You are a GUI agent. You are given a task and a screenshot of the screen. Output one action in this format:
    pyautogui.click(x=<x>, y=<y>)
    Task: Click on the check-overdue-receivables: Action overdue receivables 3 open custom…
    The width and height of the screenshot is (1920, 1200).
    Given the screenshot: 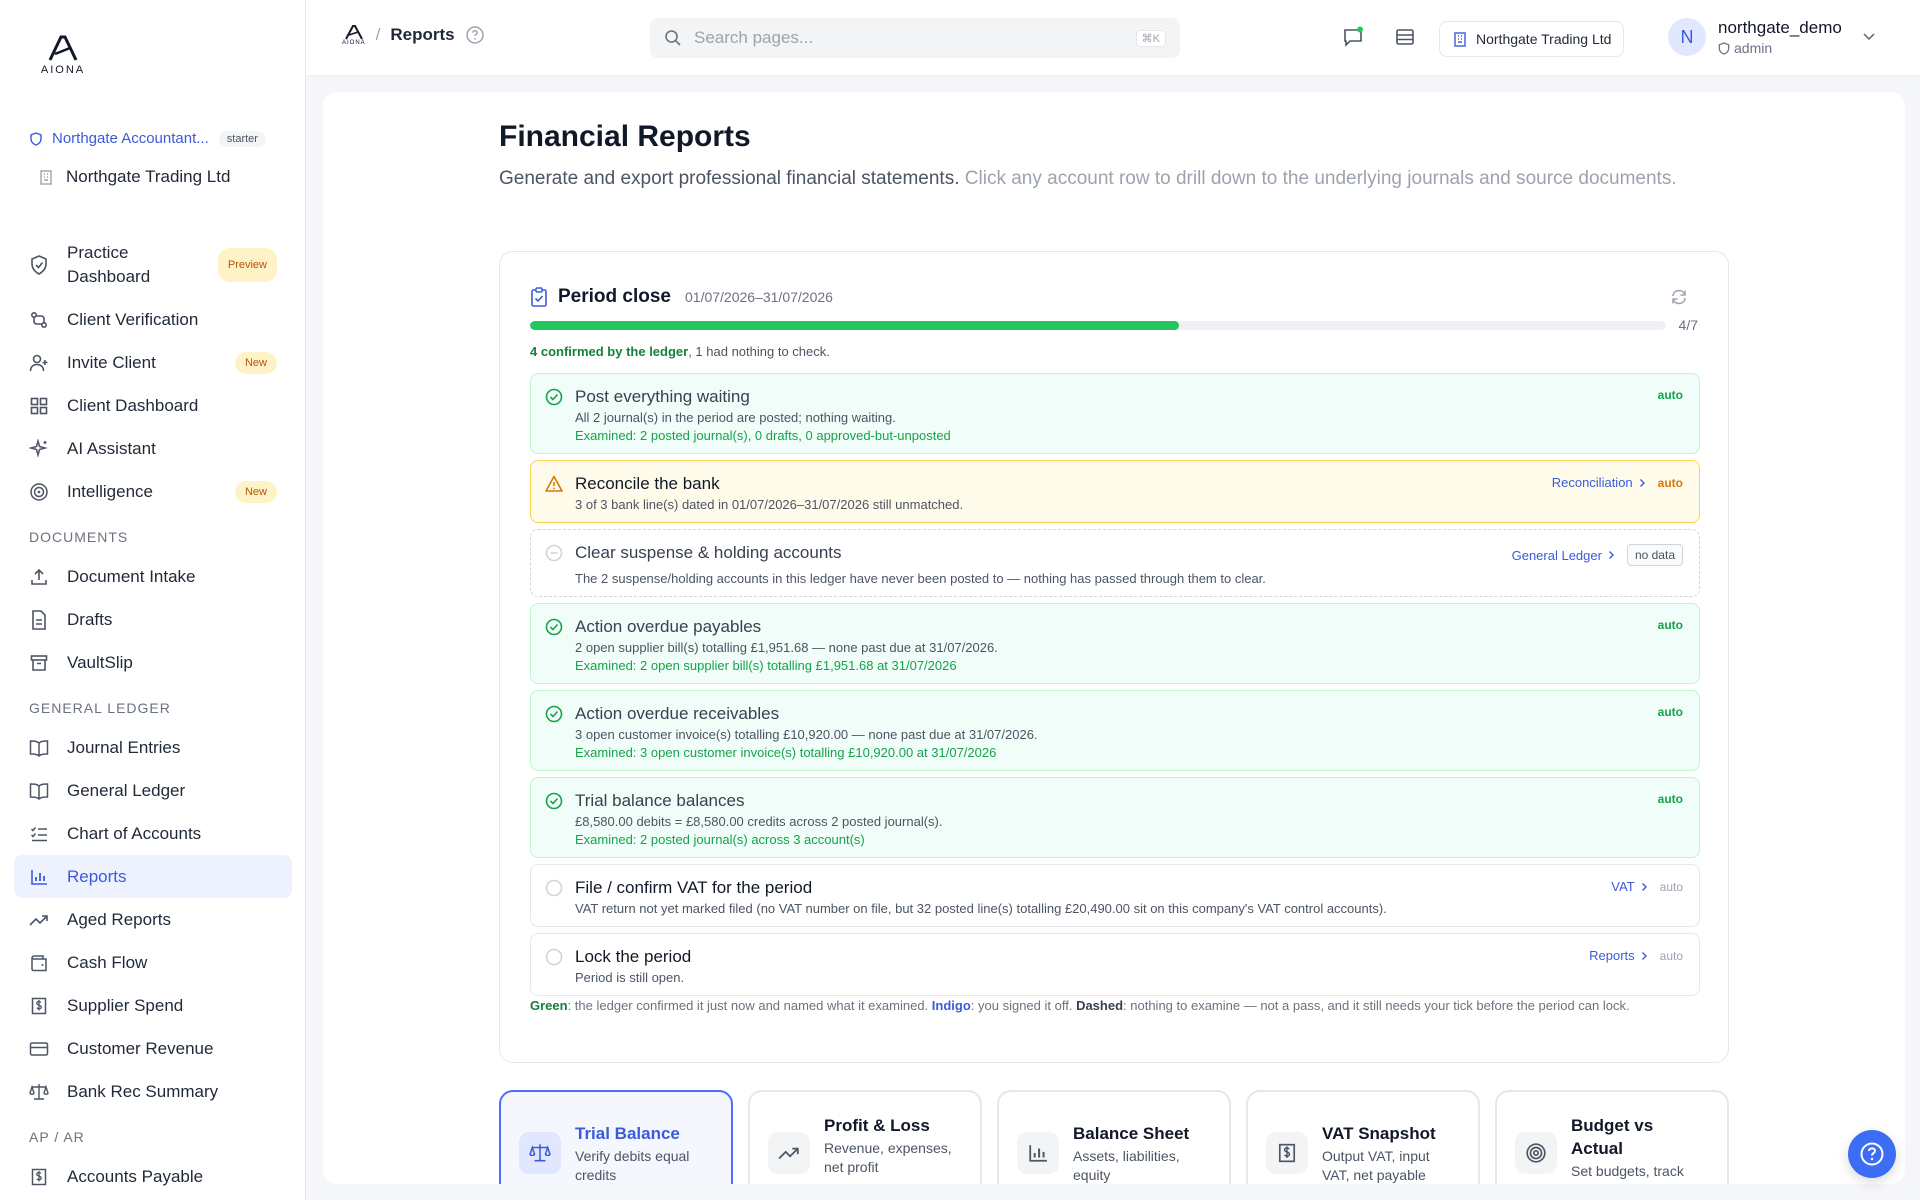 What is the action you would take?
    pyautogui.click(x=1115, y=730)
    